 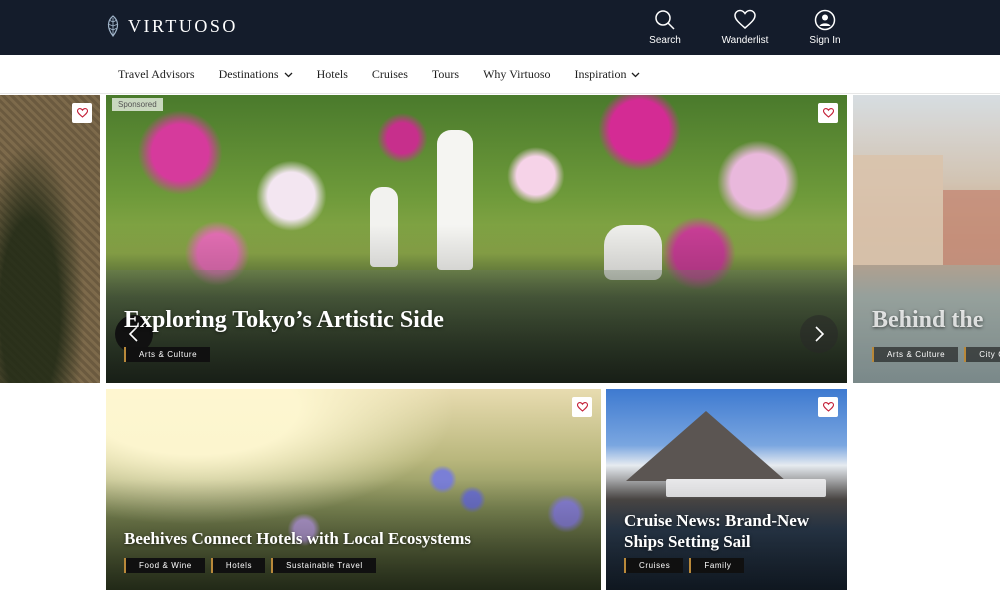 I want to click on search-button: Search, so click(x=665, y=27).